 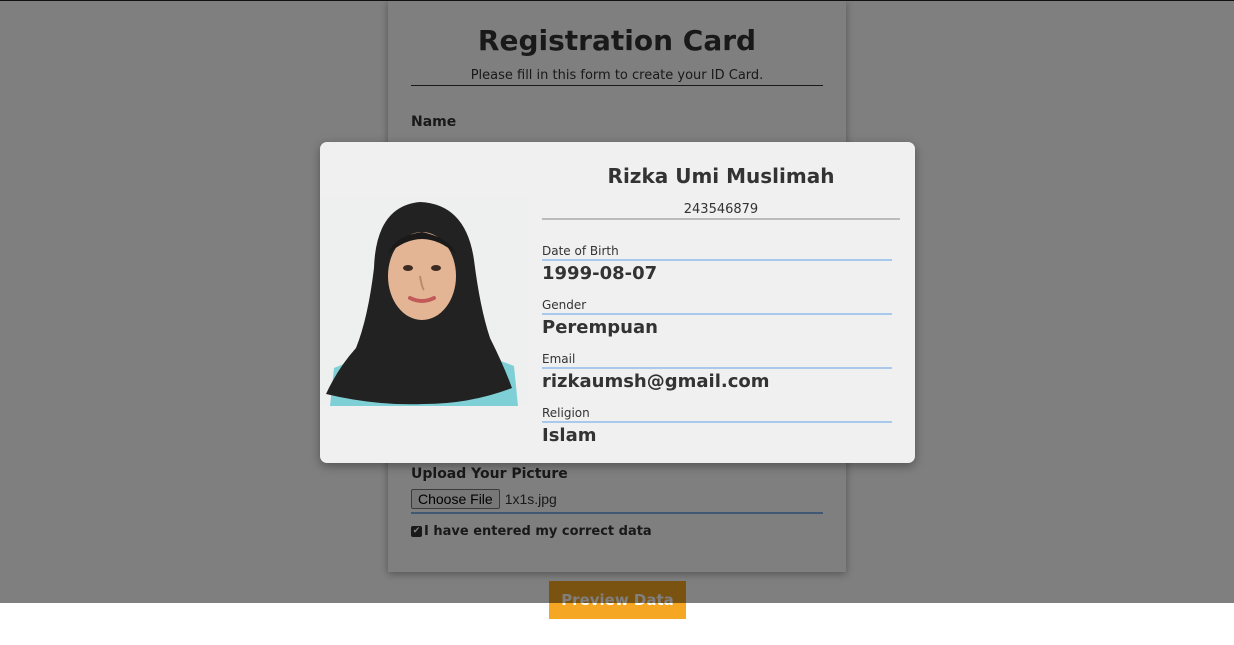 What do you see at coordinates (617, 0) in the screenshot?
I see `top-divider` at bounding box center [617, 0].